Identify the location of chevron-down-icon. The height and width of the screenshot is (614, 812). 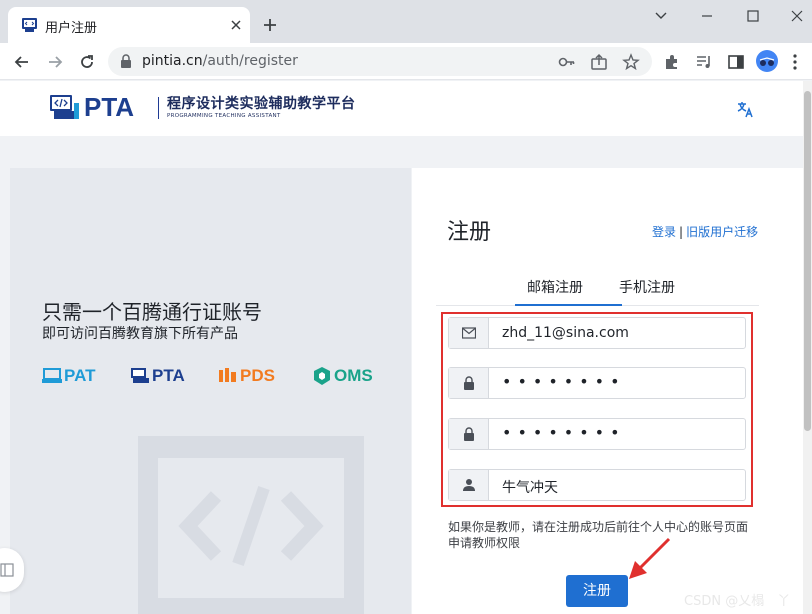
(661, 16).